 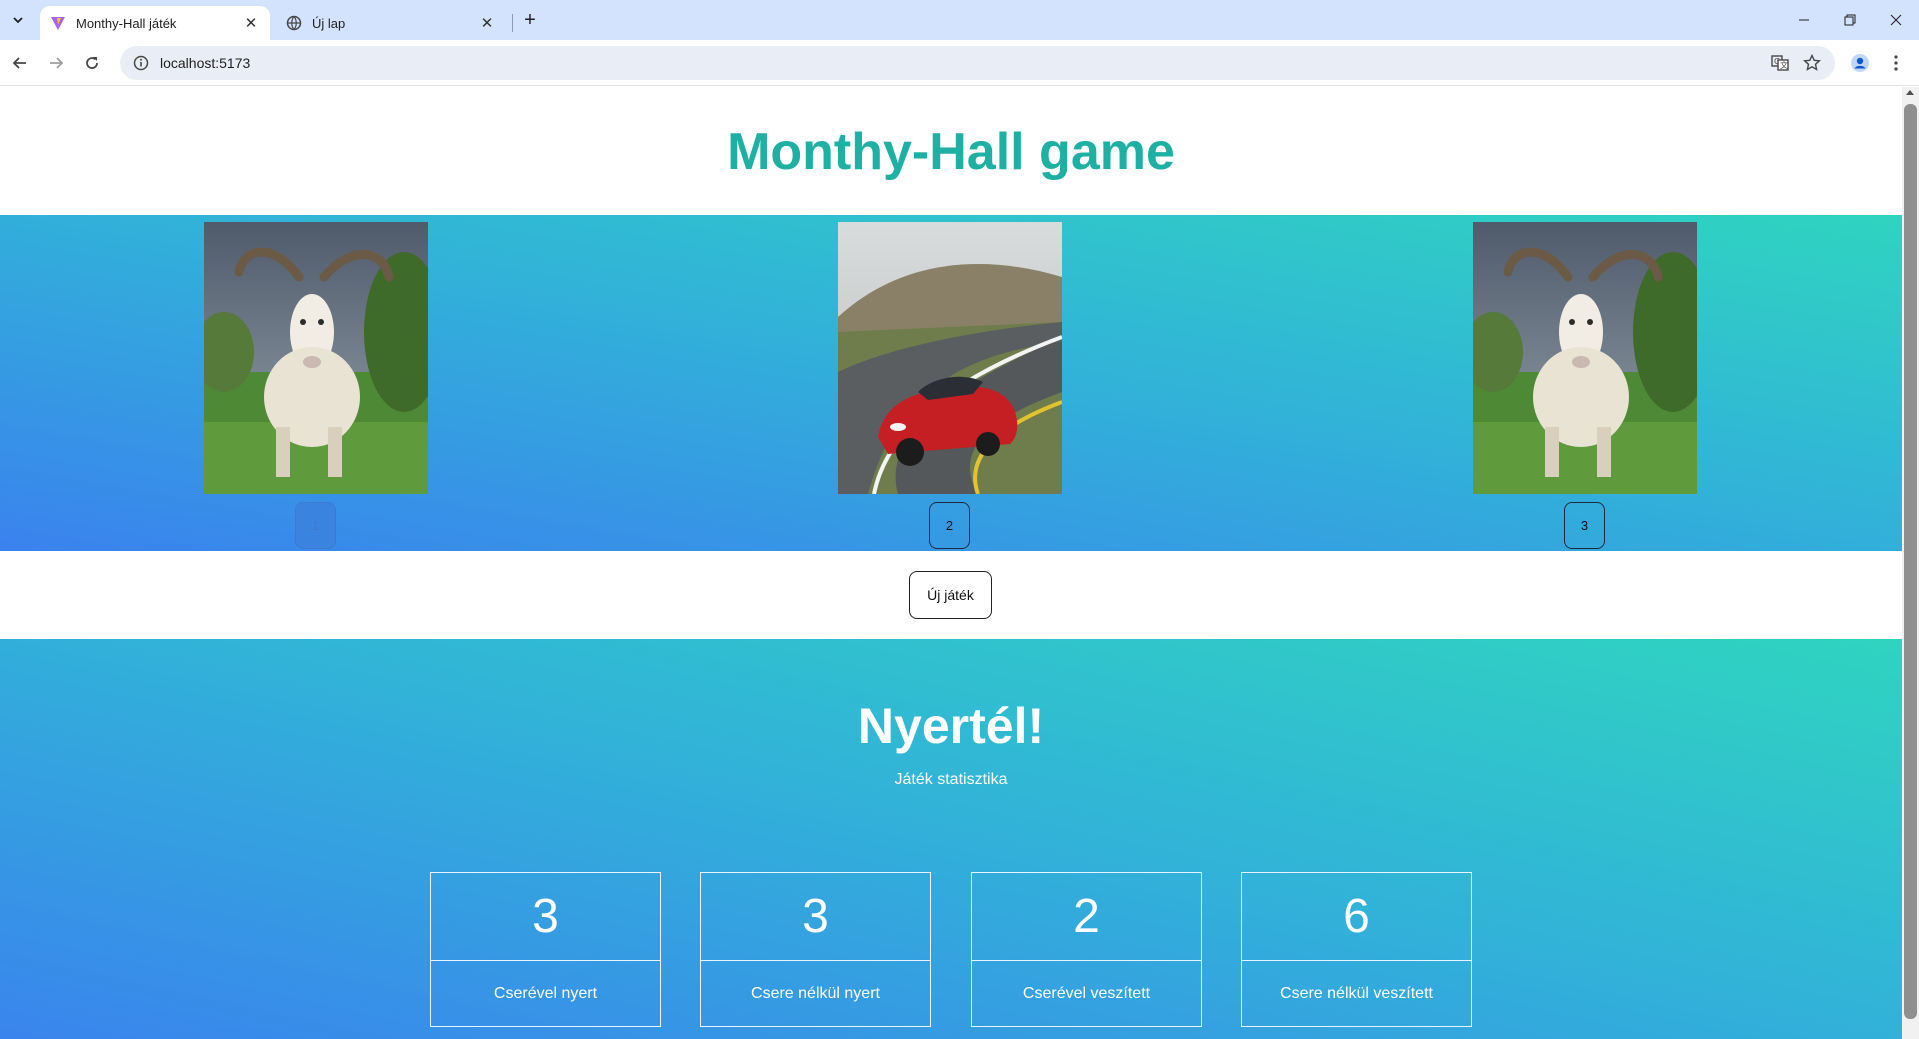 What do you see at coordinates (1896, 20) in the screenshot?
I see `close-window-icon` at bounding box center [1896, 20].